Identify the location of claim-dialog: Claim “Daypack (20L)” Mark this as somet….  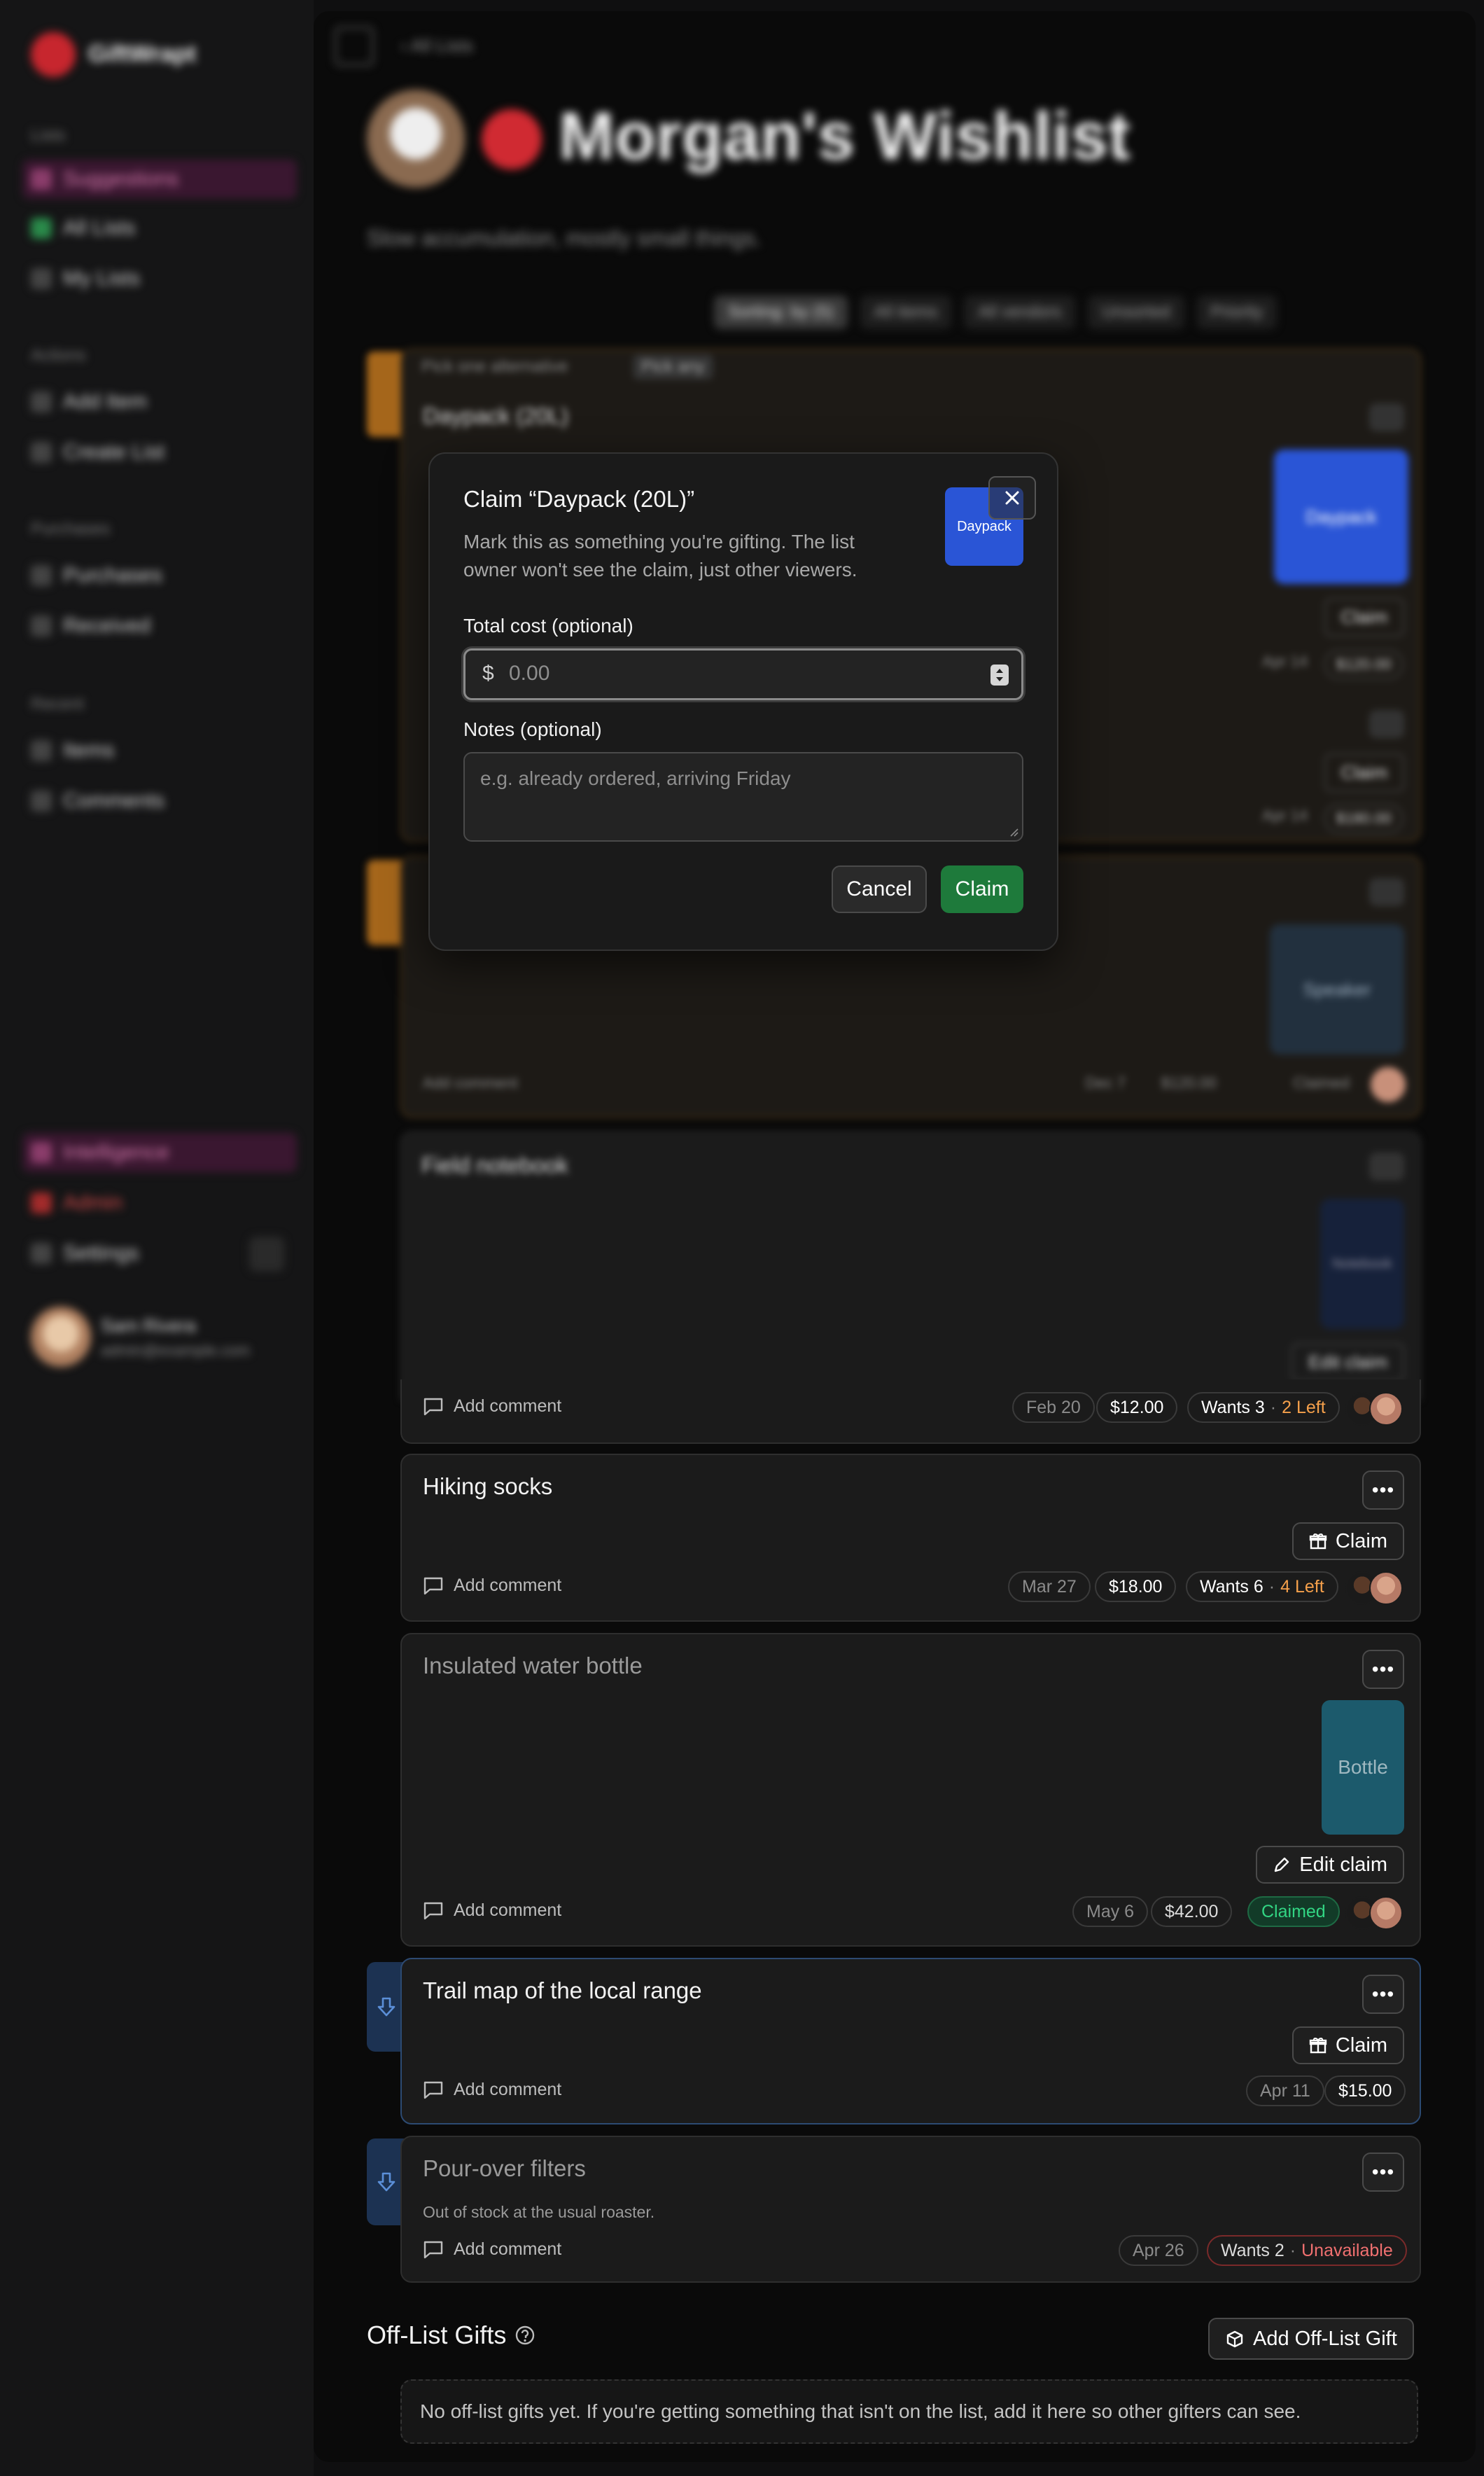
(743, 701).